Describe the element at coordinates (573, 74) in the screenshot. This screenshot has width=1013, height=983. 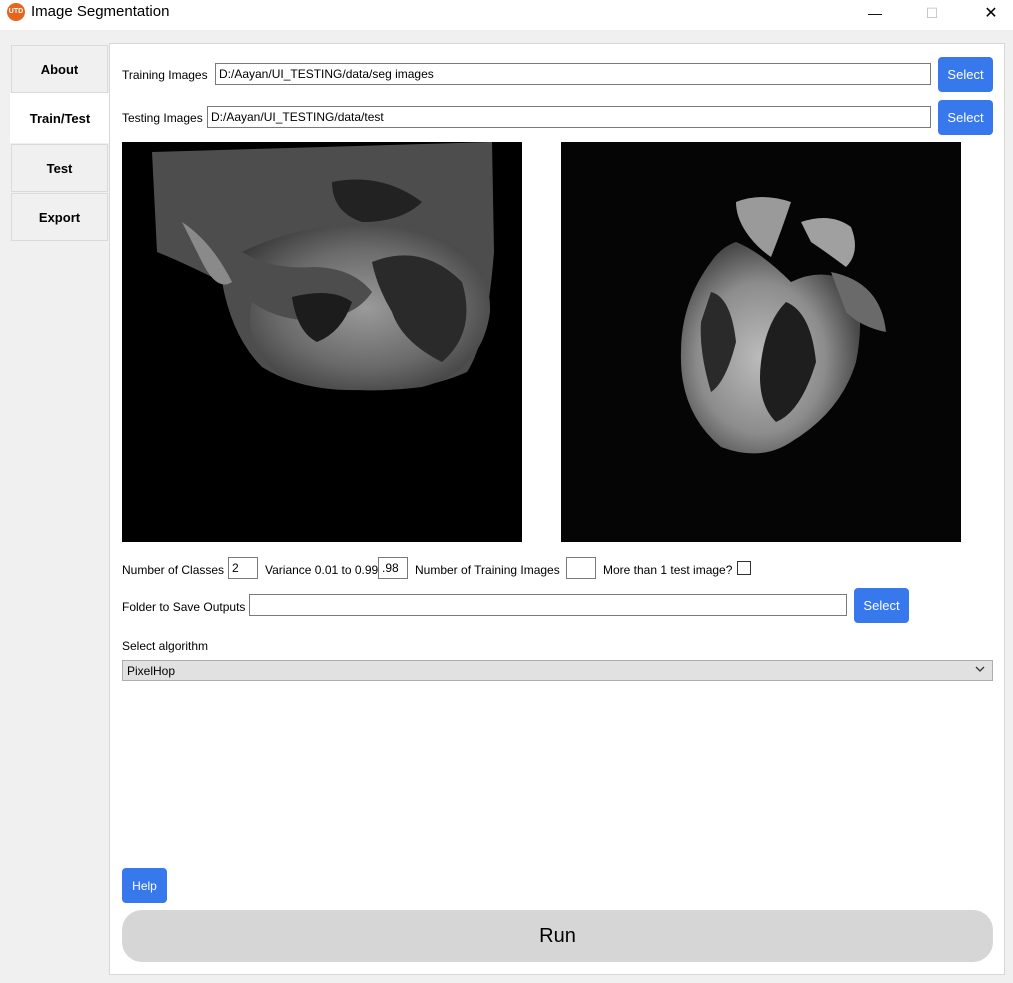
I see `training-images-path-input: D:/Aayan/UI_TESTING/data/seg images` at that location.